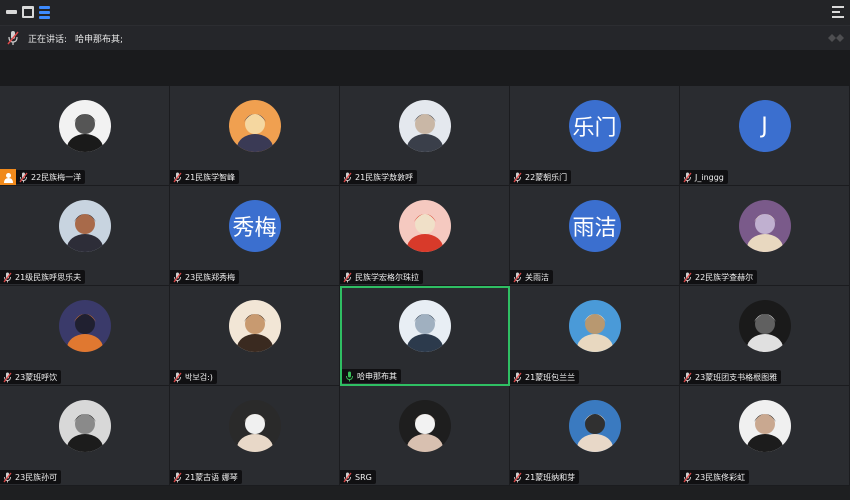  I want to click on participant-name: 民族学宏格尔珠拉, so click(387, 277).